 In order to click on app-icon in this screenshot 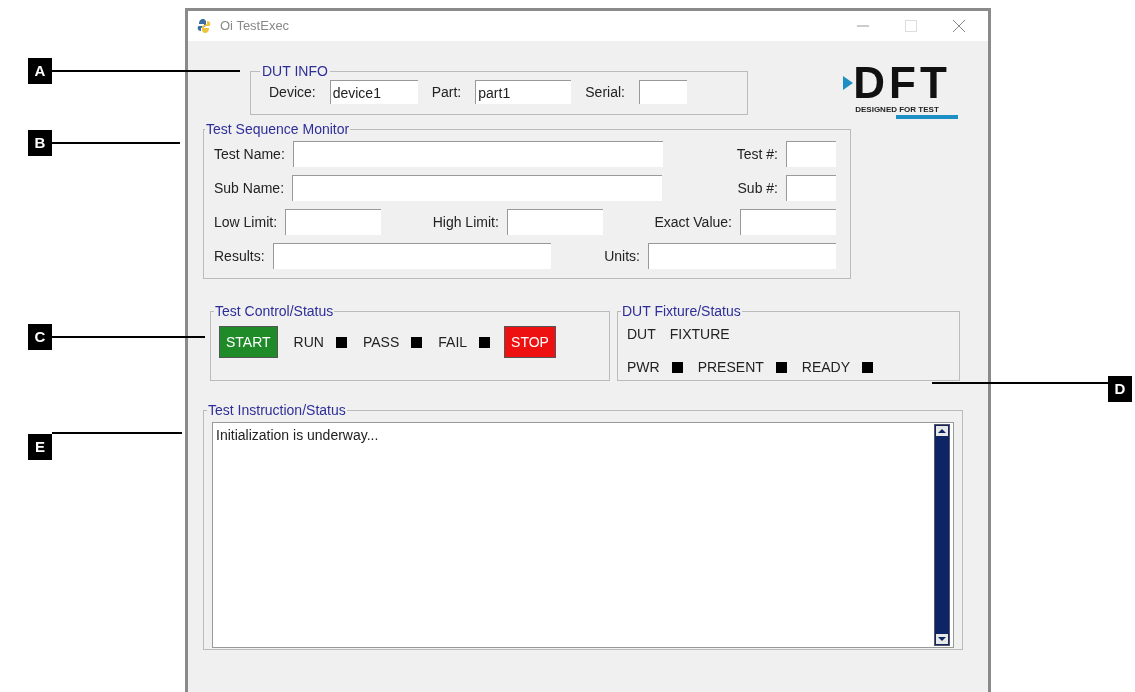, I will do `click(204, 26)`.